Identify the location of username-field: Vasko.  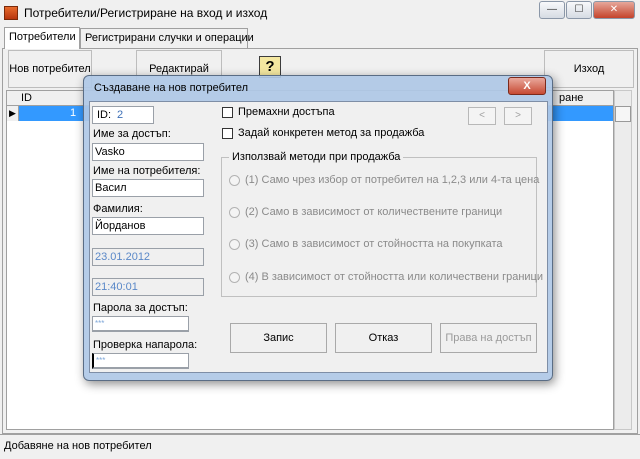
(148, 152).